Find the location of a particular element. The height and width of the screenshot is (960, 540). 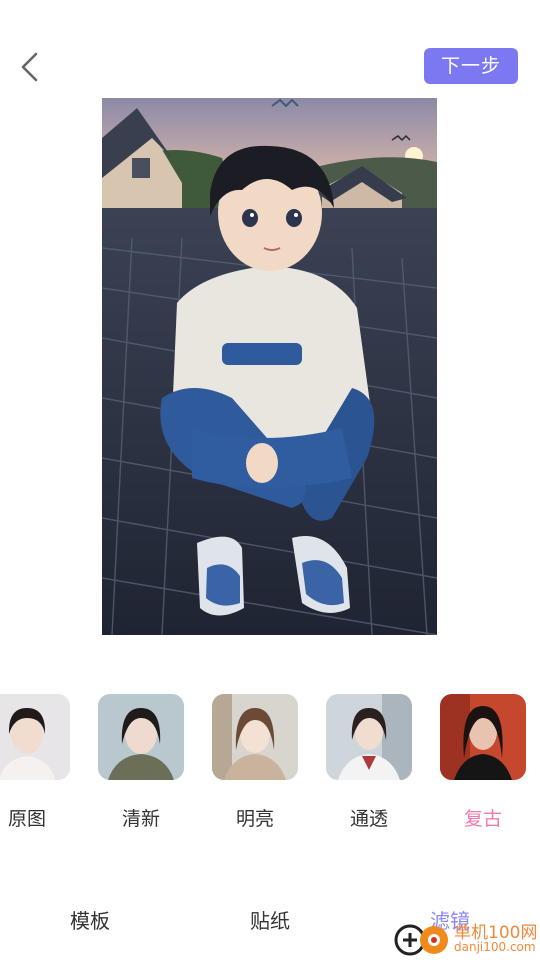

filter-label: 通透 is located at coordinates (368, 819).